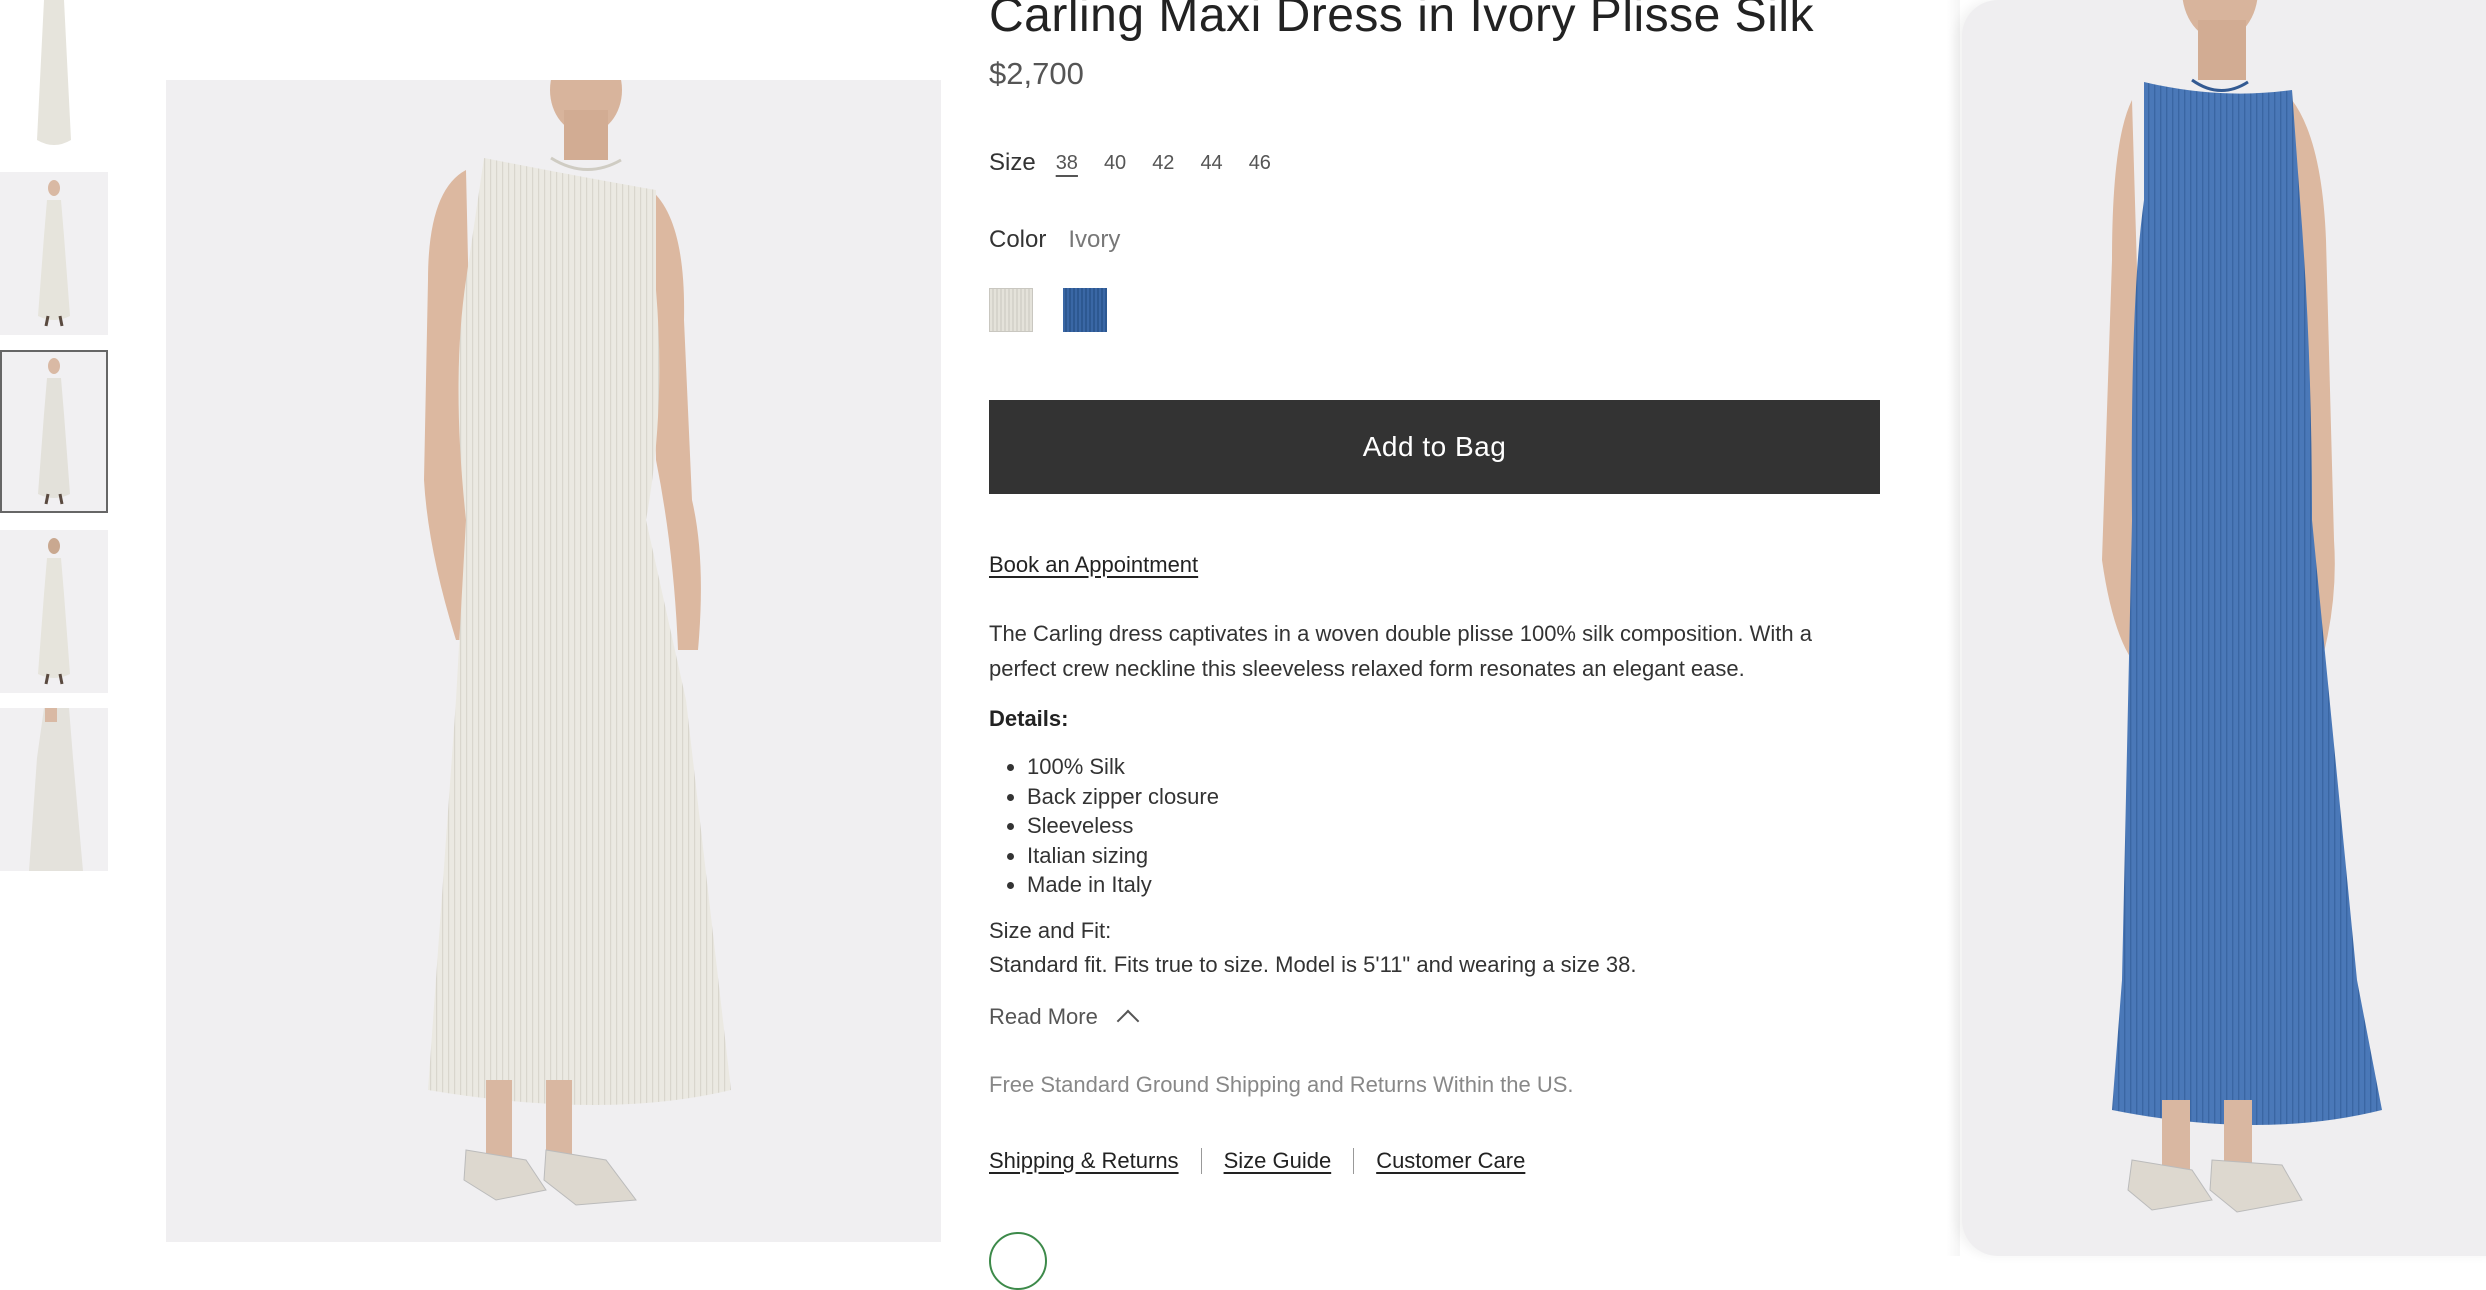 Image resolution: width=2486 pixels, height=1290 pixels. Describe the element at coordinates (1123, 885) in the screenshot. I see `list-item: Made in Italy` at that location.